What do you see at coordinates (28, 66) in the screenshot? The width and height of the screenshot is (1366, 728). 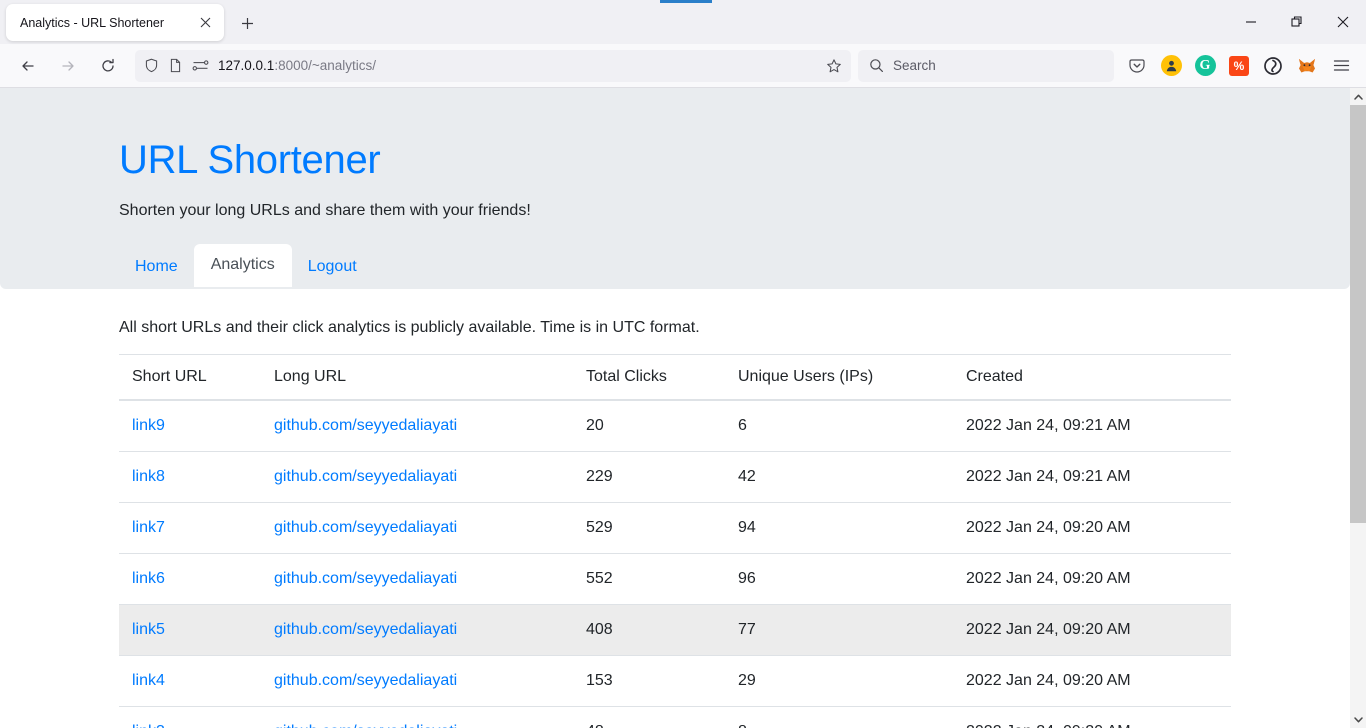 I see `back-icon` at bounding box center [28, 66].